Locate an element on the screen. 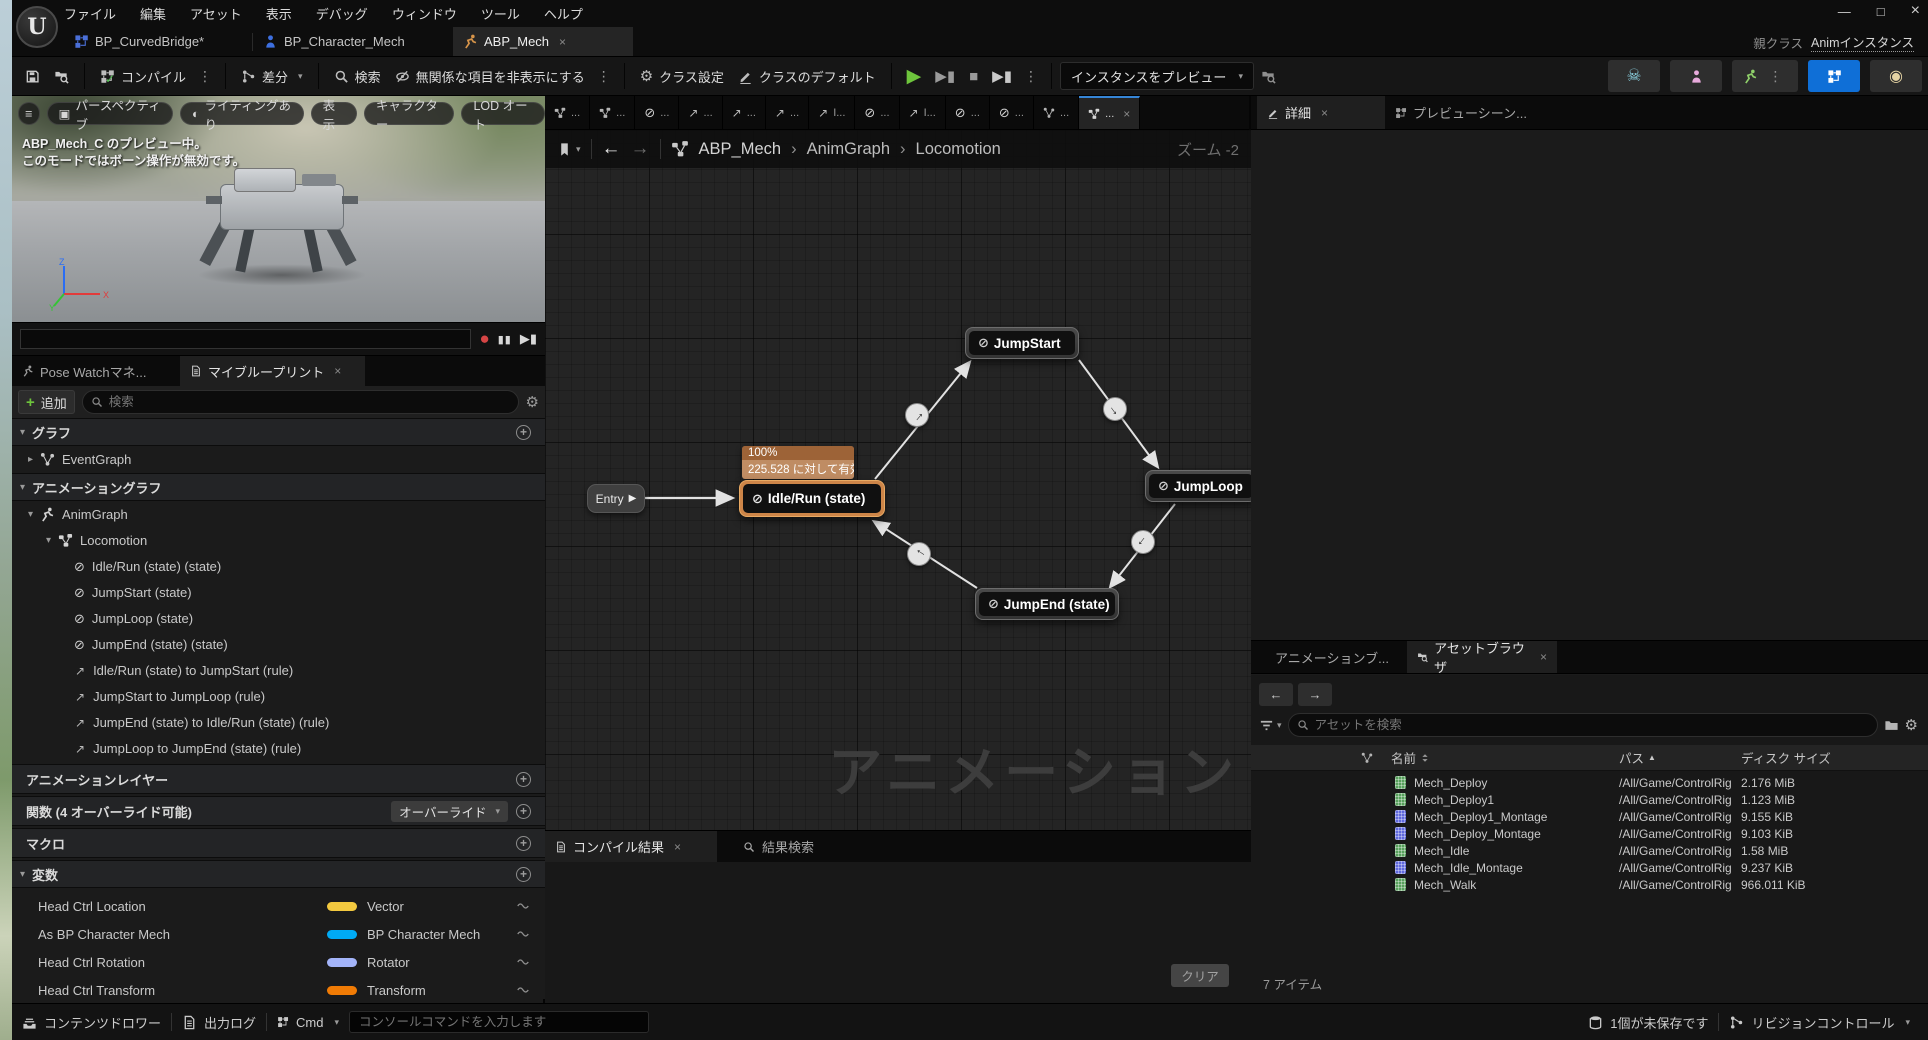  transition-rule-idle-to-jumpstart: → is located at coordinates (917, 415).